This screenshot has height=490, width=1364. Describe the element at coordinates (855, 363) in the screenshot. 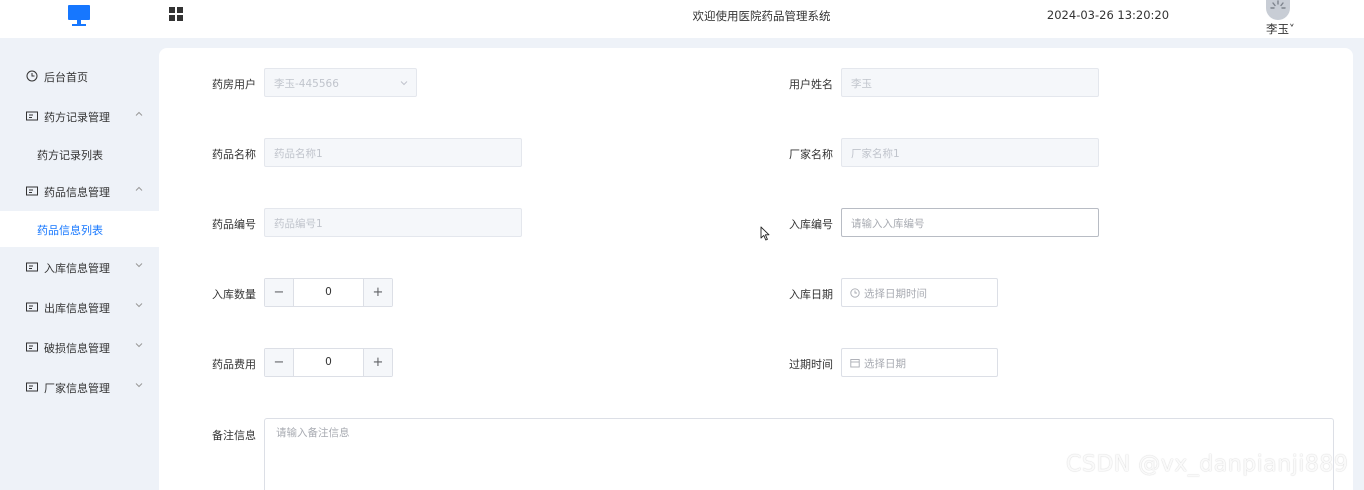

I see `calendar-icon` at that location.